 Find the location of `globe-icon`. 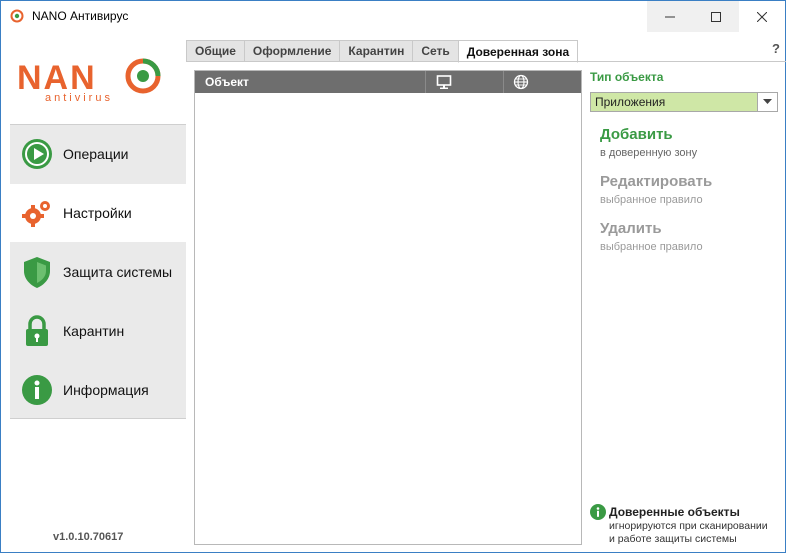

globe-icon is located at coordinates (521, 82).